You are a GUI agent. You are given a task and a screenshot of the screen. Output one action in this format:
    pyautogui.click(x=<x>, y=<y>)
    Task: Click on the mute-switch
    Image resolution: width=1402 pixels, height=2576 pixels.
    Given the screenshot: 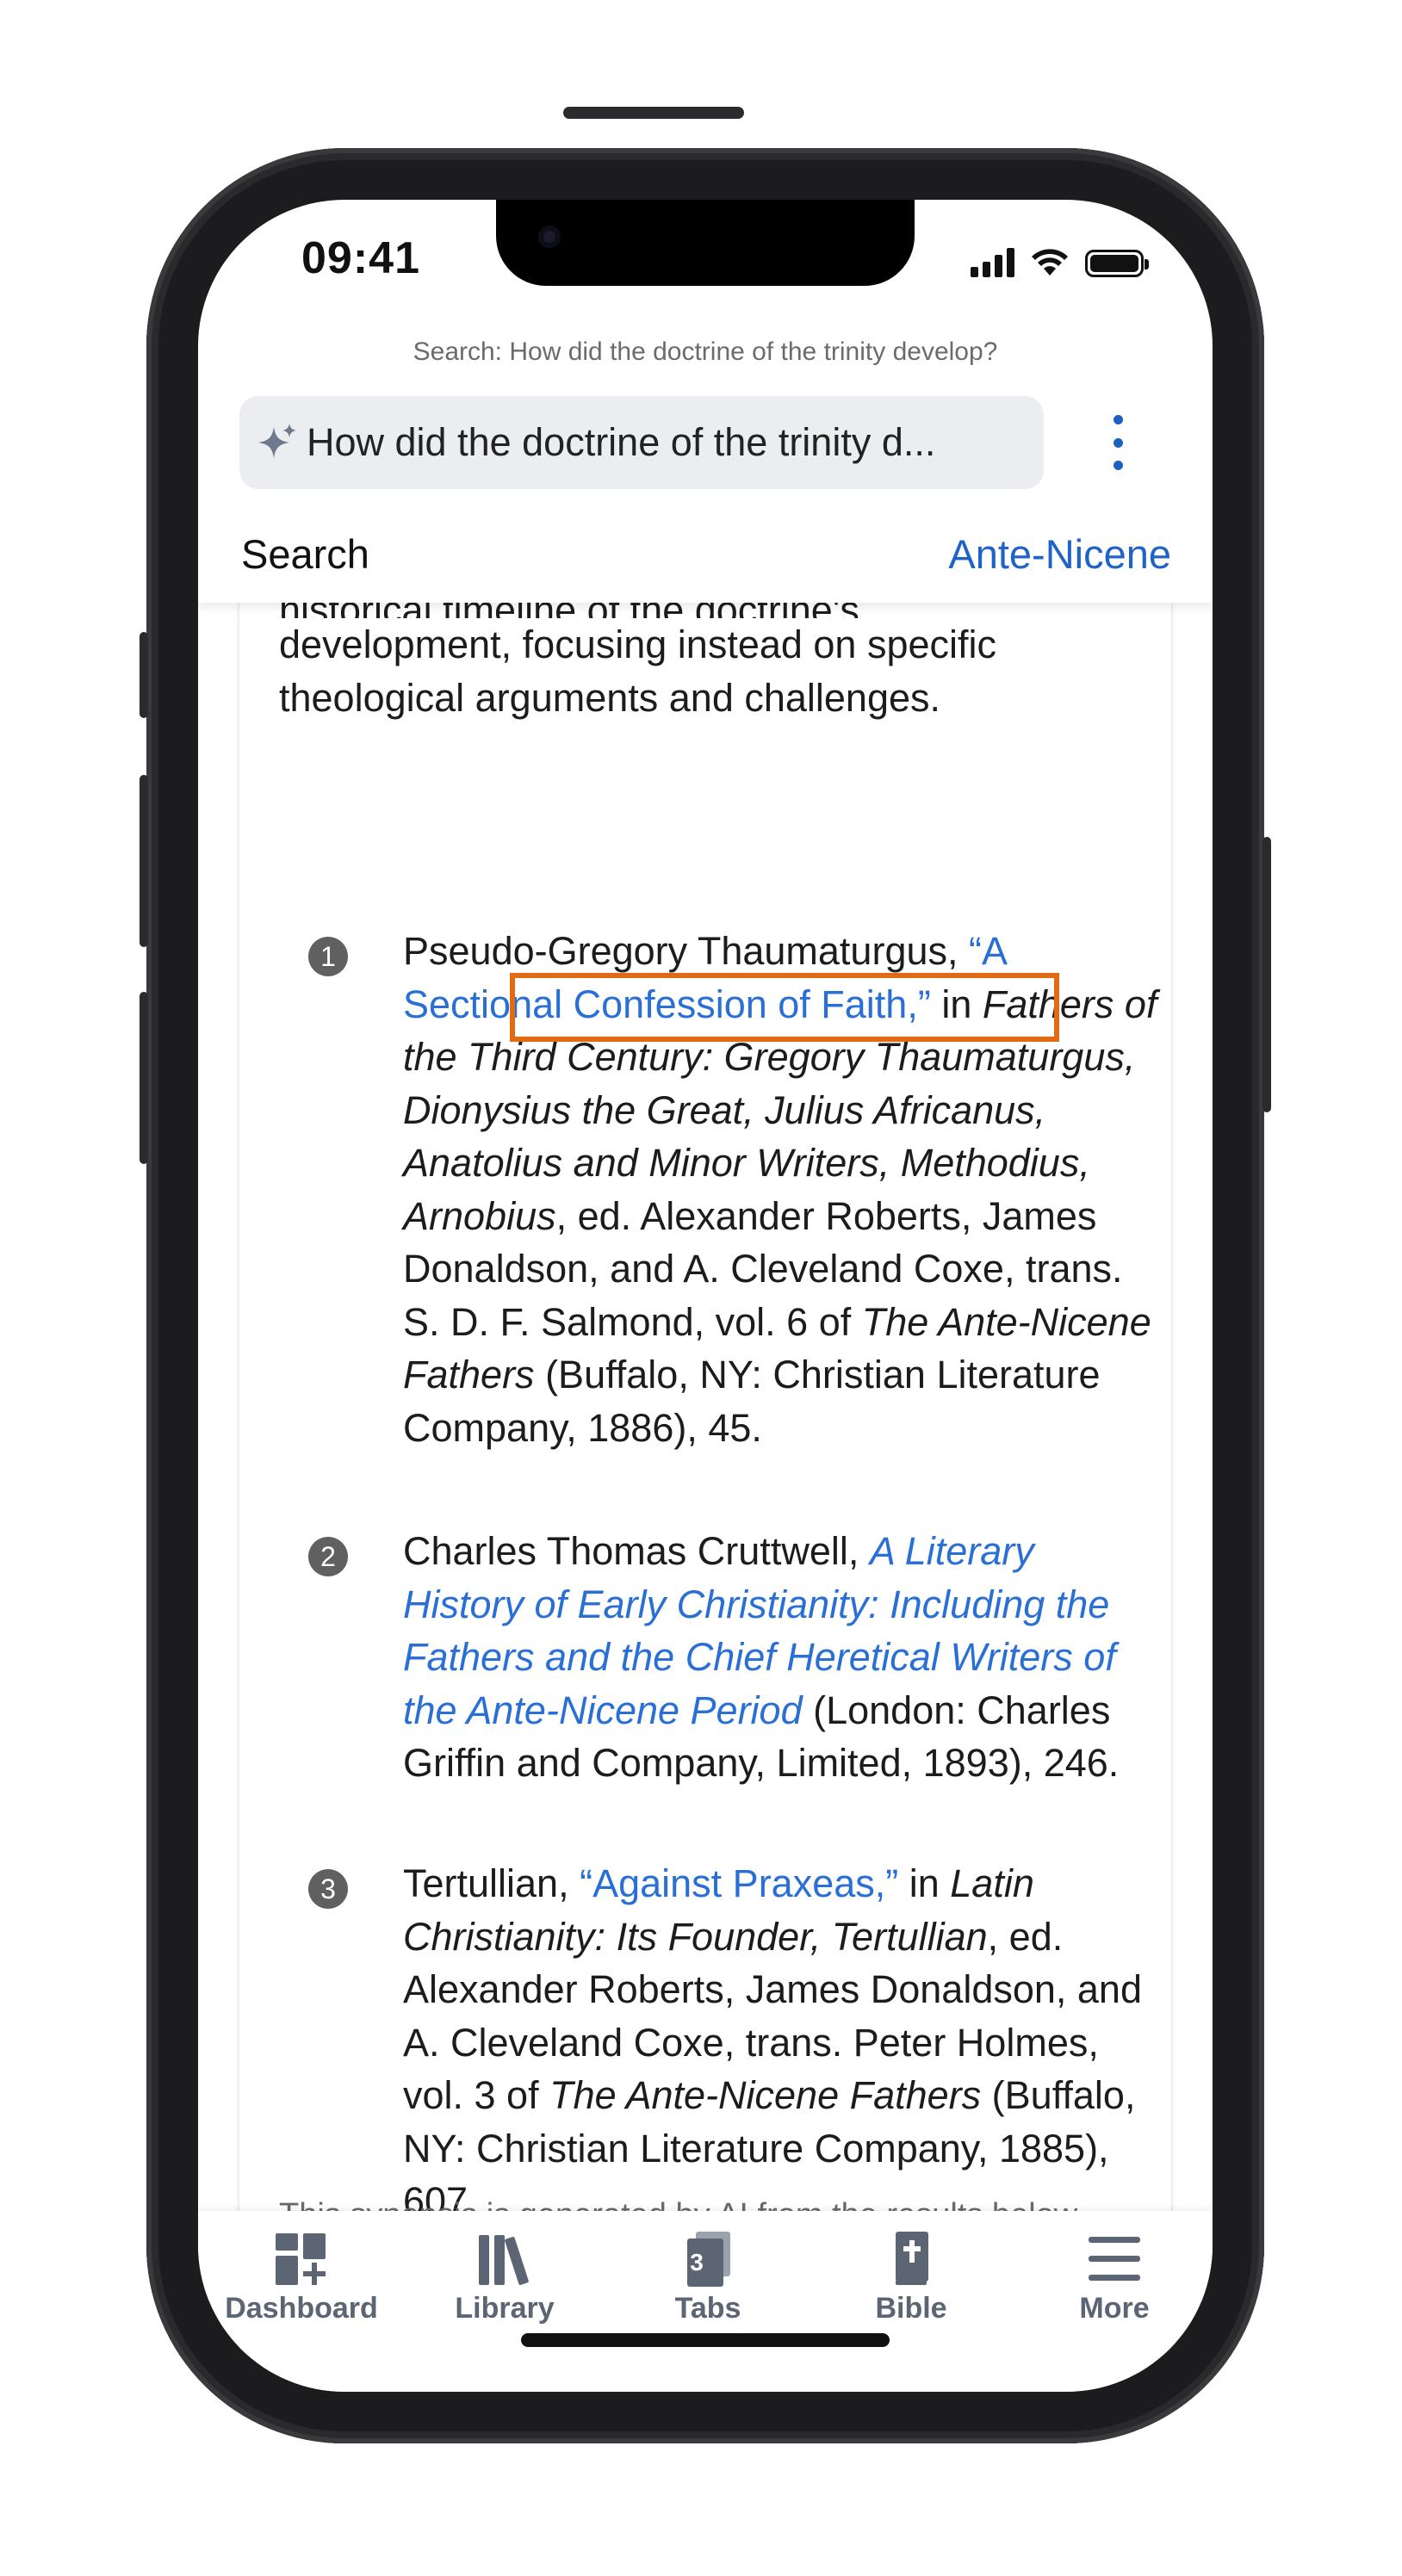 What is the action you would take?
    pyautogui.click(x=144, y=675)
    